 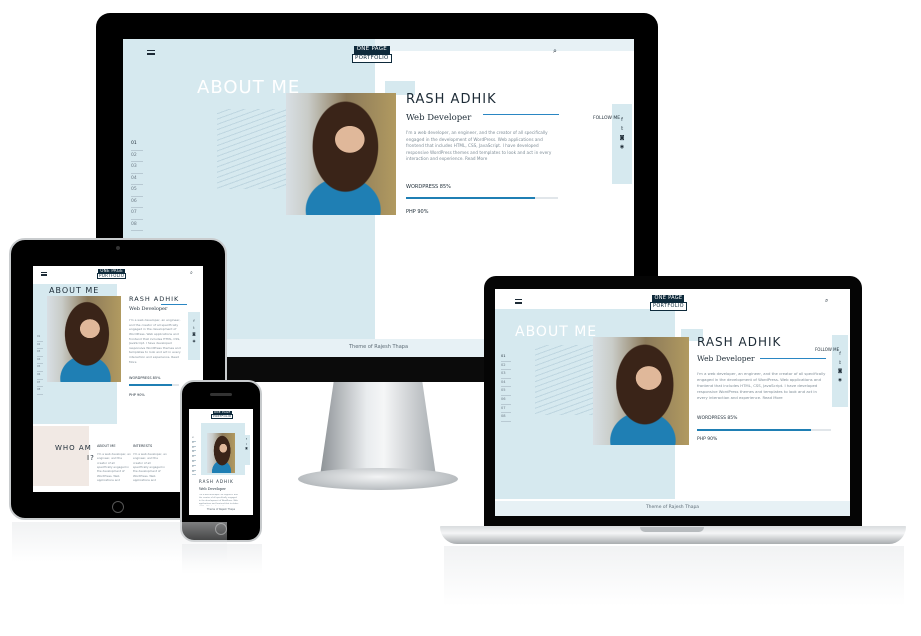 I want to click on laptop-notch, so click(x=672, y=529).